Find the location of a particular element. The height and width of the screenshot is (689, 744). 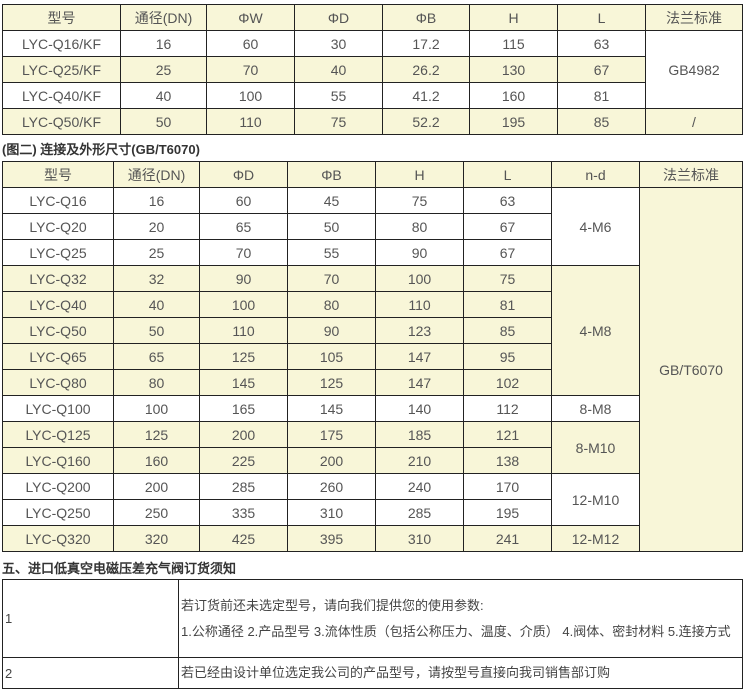

d-cell: 335 is located at coordinates (243, 512).